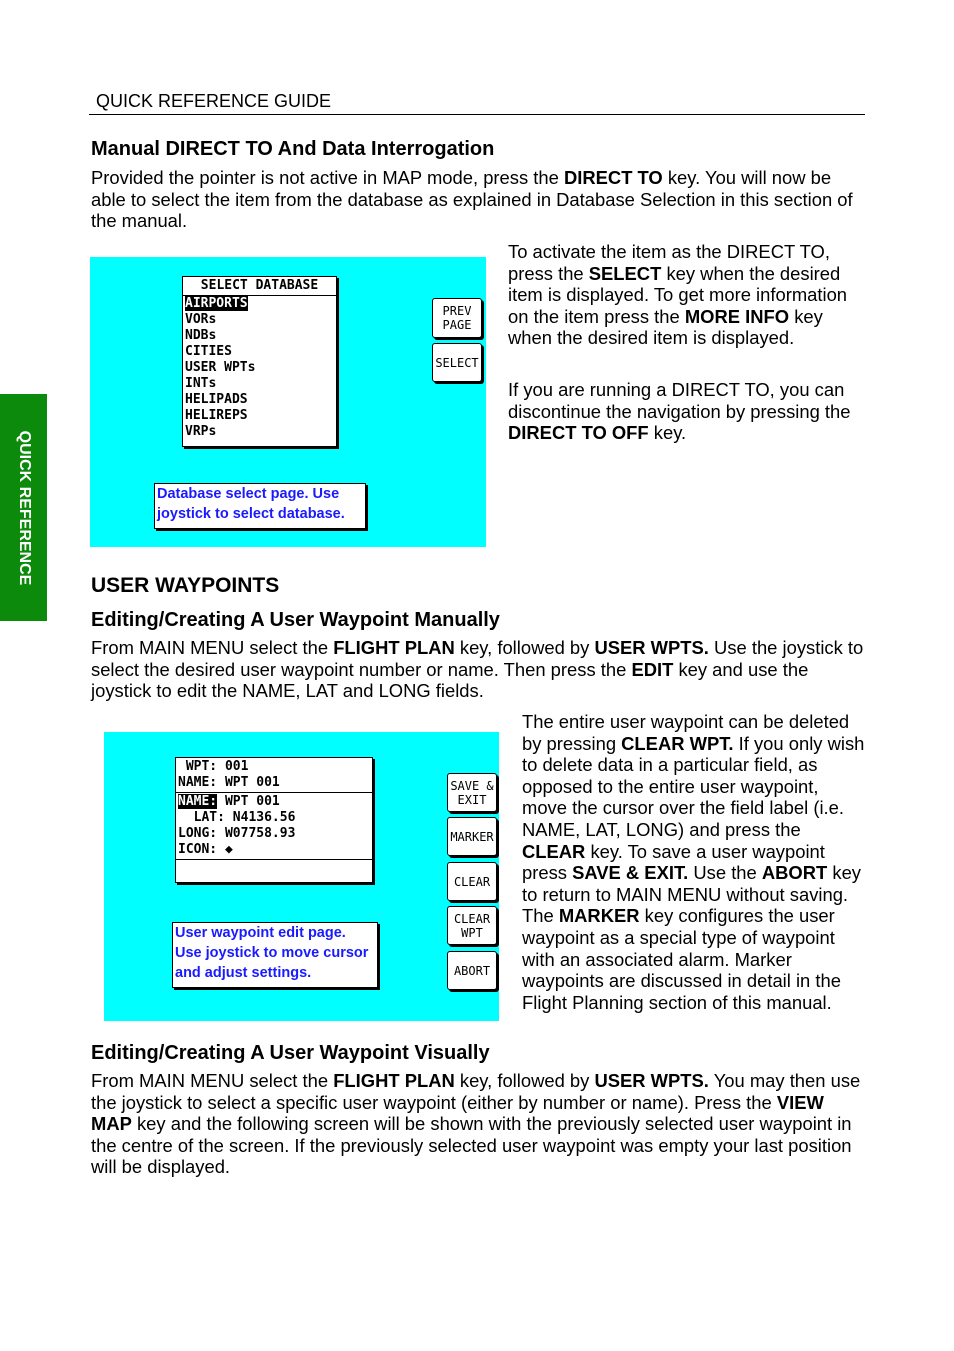 The image size is (954, 1351). What do you see at coordinates (198, 766) in the screenshot?
I see `field-label: WPT:` at bounding box center [198, 766].